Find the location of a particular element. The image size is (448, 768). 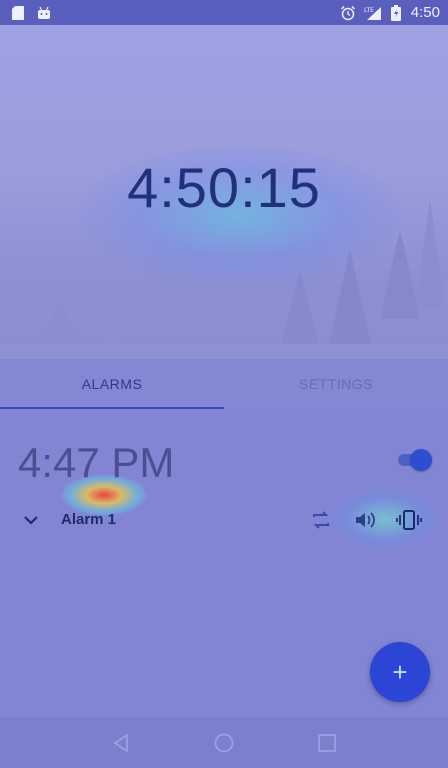

signal-icon: LTE is located at coordinates (373, 13).